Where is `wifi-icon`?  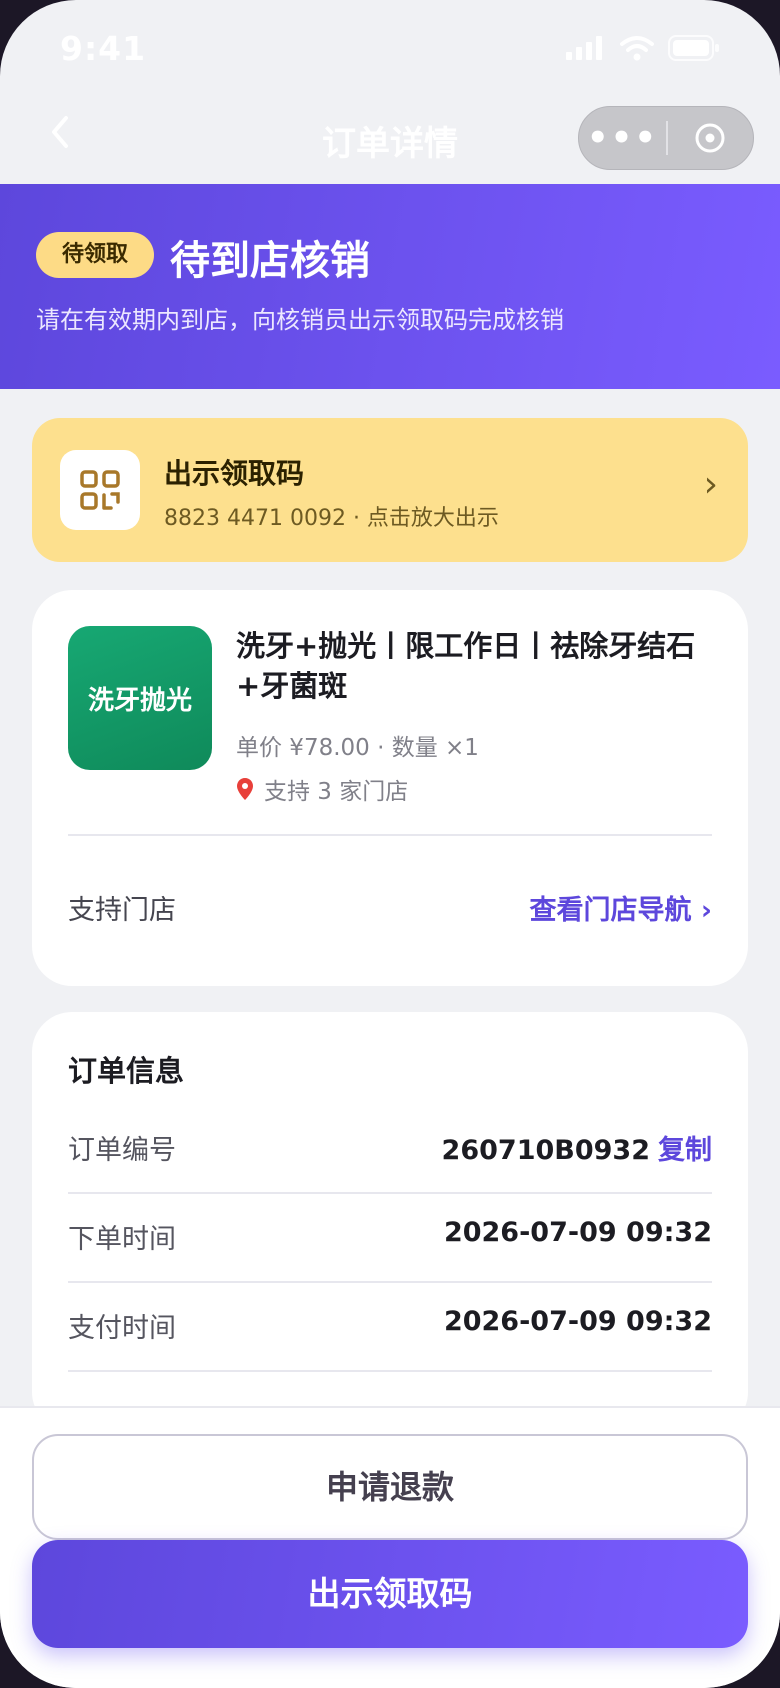 wifi-icon is located at coordinates (637, 48).